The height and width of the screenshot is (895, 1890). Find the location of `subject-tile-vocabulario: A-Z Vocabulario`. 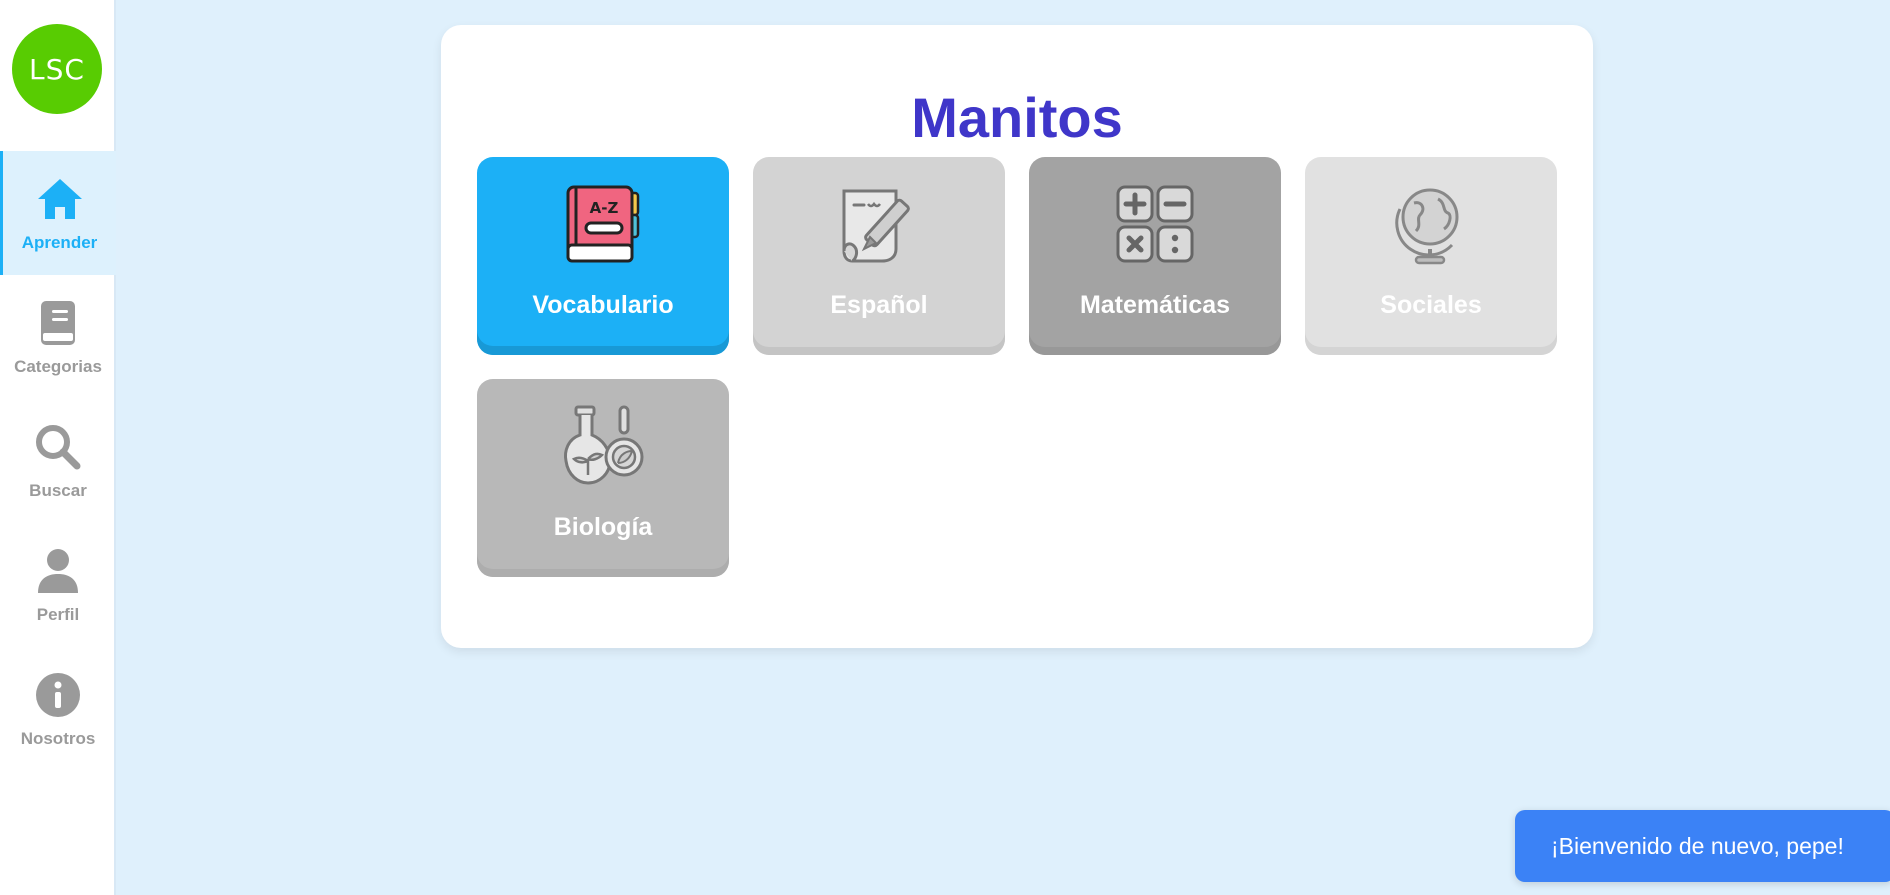

subject-tile-vocabulario: A-Z Vocabulario is located at coordinates (603, 256).